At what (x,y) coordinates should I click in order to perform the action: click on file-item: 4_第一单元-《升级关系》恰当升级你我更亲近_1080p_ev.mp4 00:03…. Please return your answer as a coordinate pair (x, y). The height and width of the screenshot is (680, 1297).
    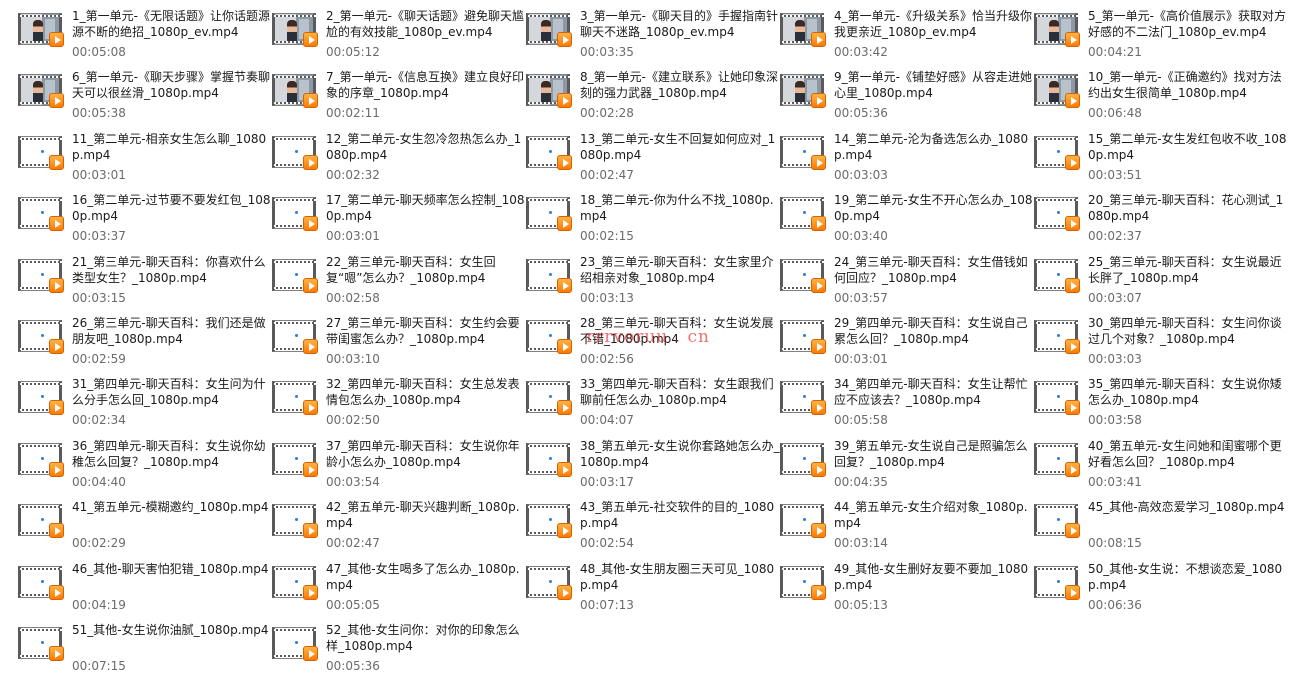
    Looking at the image, I should click on (907, 37).